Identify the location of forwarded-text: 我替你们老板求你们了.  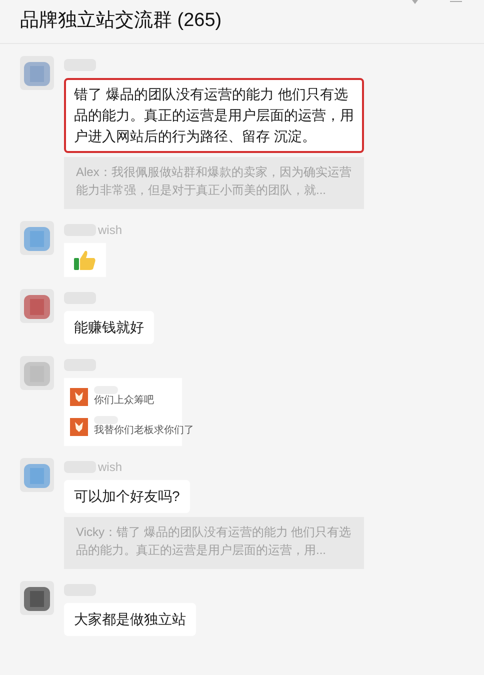
(144, 431).